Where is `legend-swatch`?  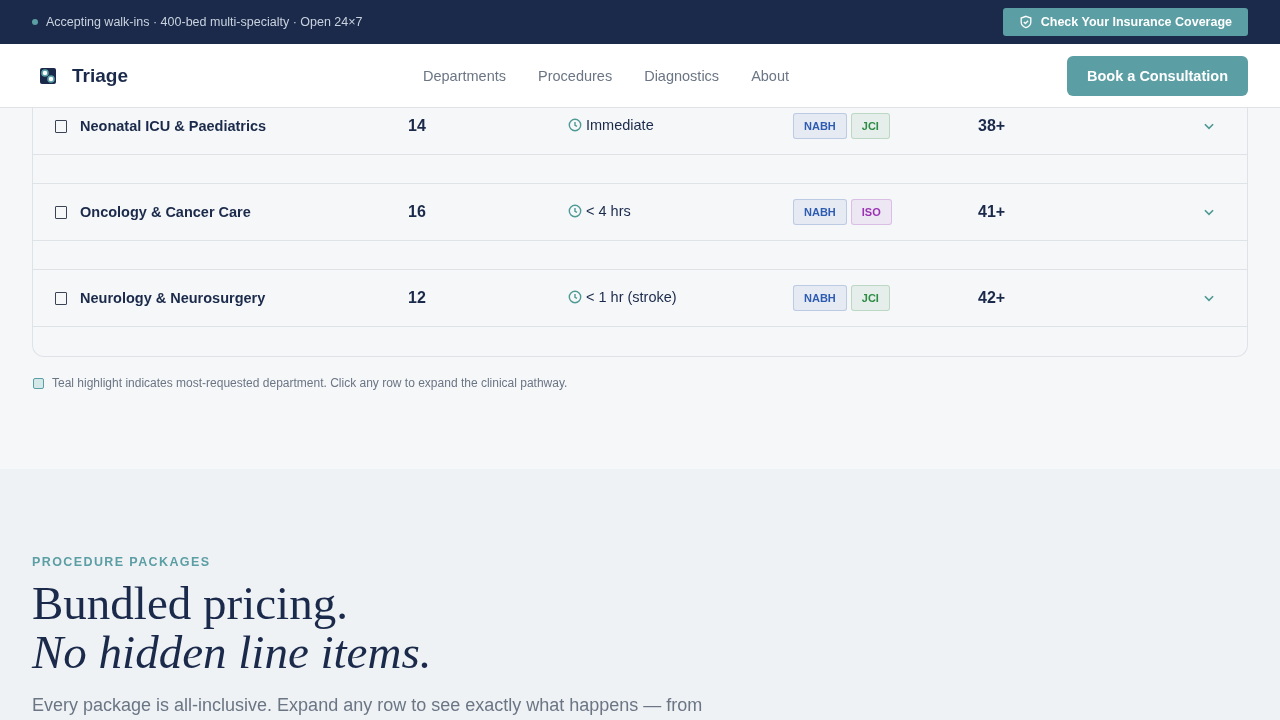 legend-swatch is located at coordinates (38, 383).